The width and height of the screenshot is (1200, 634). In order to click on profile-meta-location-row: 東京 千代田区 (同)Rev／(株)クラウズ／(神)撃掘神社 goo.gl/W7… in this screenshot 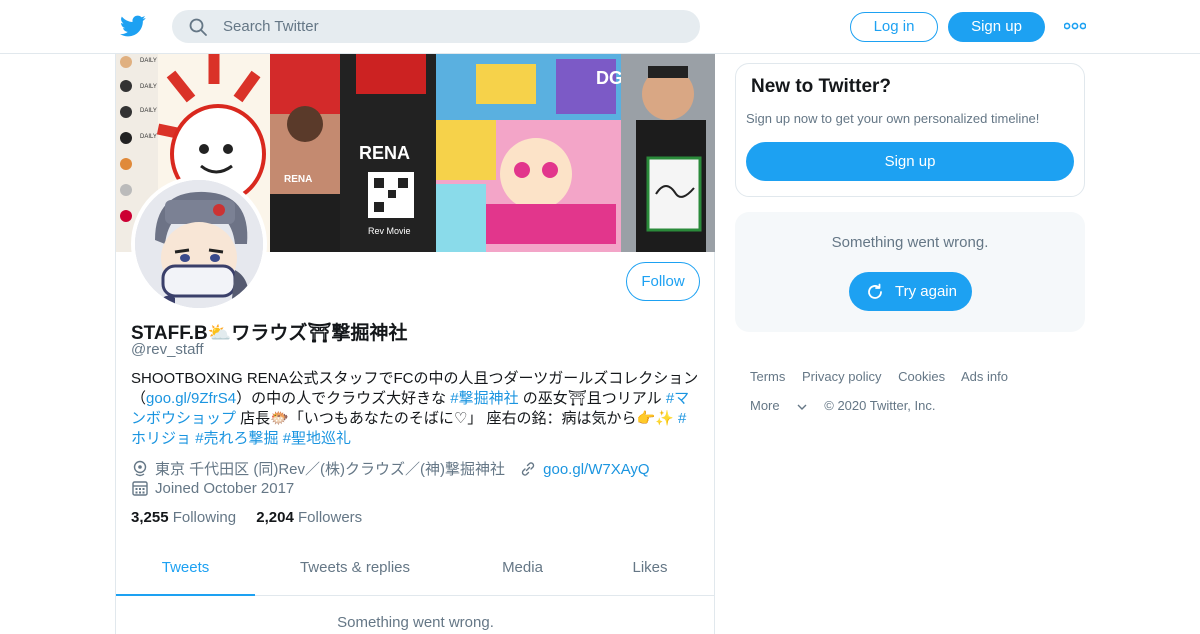, I will do `click(390, 468)`.